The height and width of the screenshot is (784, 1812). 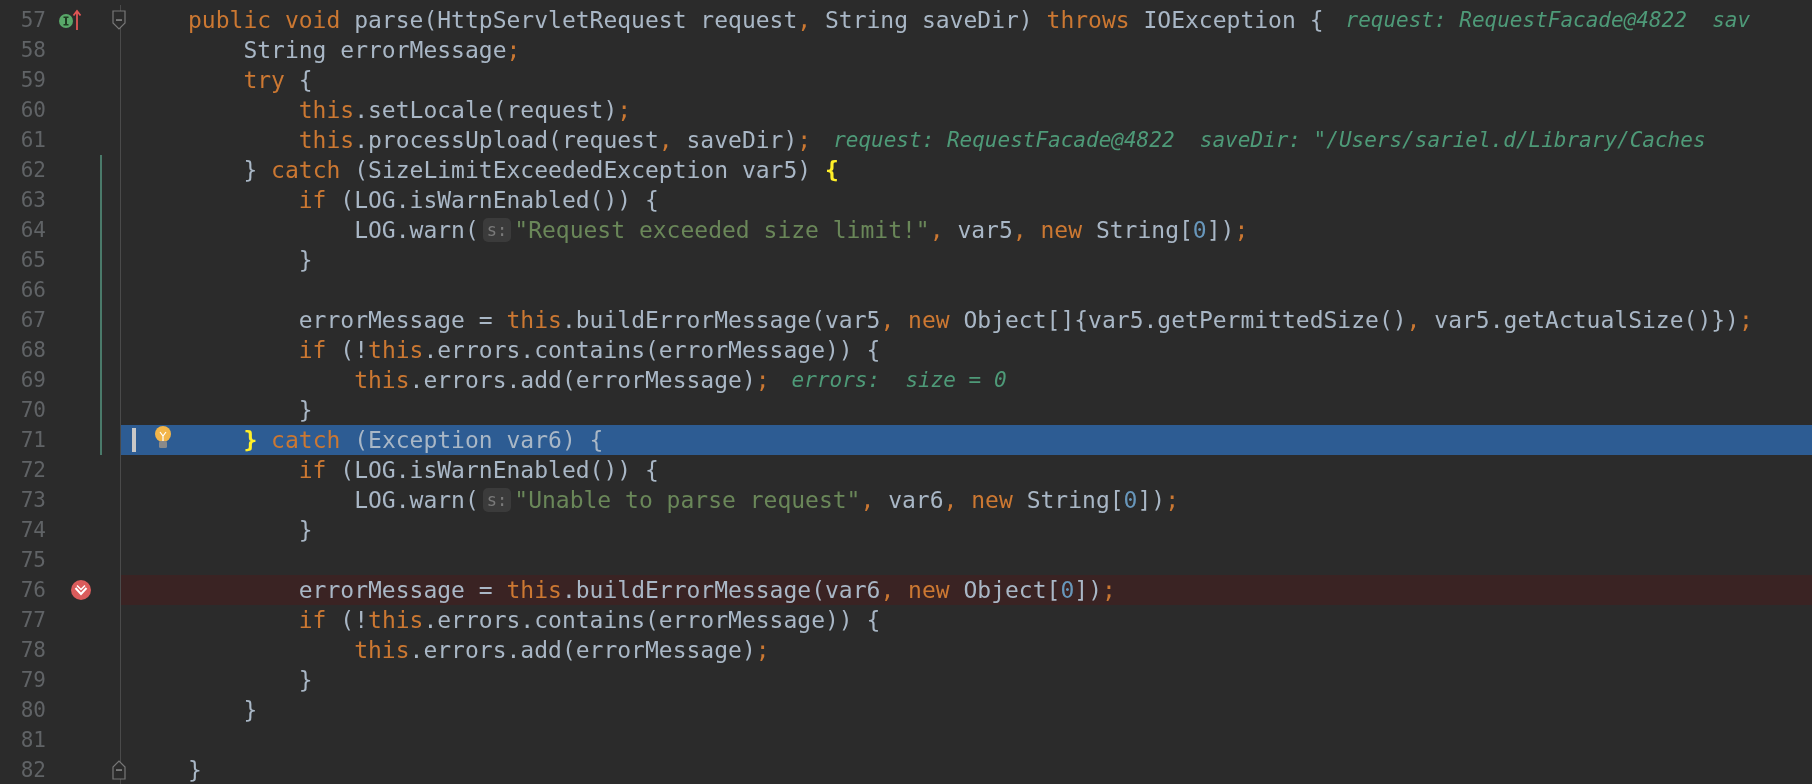 I want to click on line-number: 78, so click(x=32, y=650).